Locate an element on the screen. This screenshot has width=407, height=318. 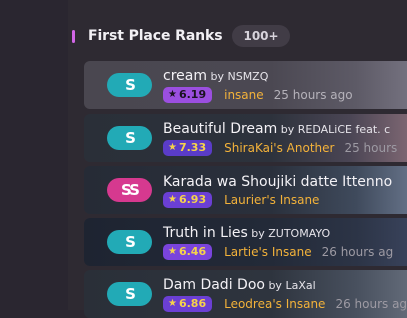
beatmap-title-line: Karada wa Shoujiki datte Ittenno is located at coordinates (277, 182).